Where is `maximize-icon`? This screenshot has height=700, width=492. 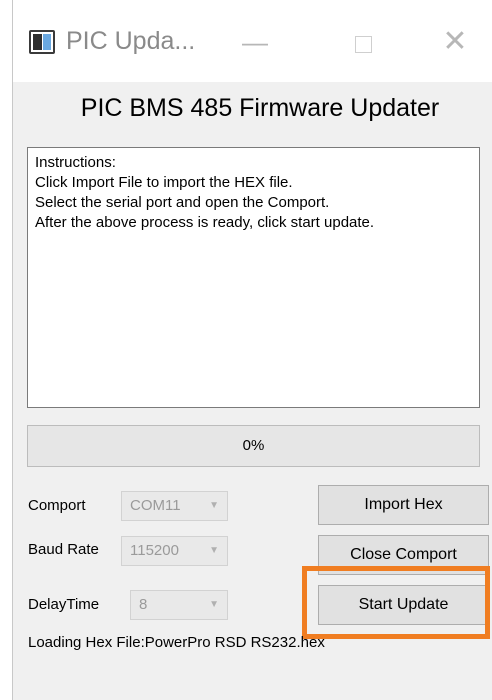 maximize-icon is located at coordinates (363, 44).